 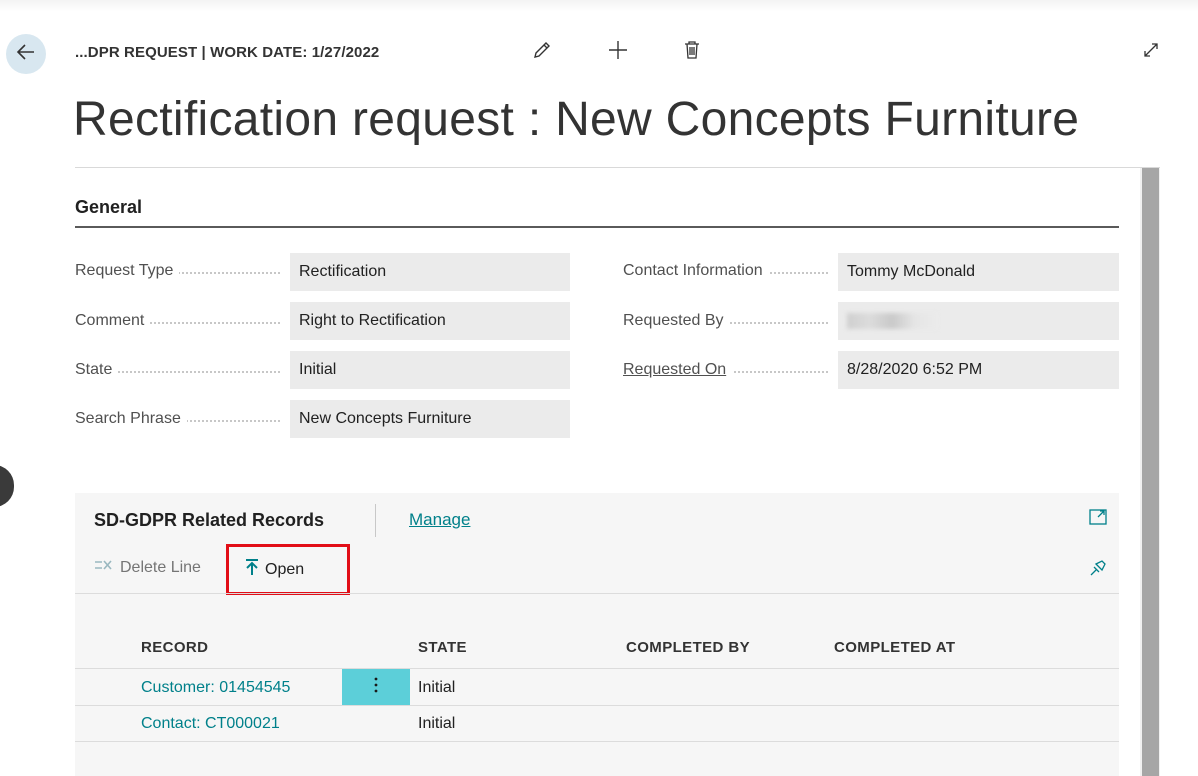 I want to click on open-in-window-icon, so click(x=1098, y=519).